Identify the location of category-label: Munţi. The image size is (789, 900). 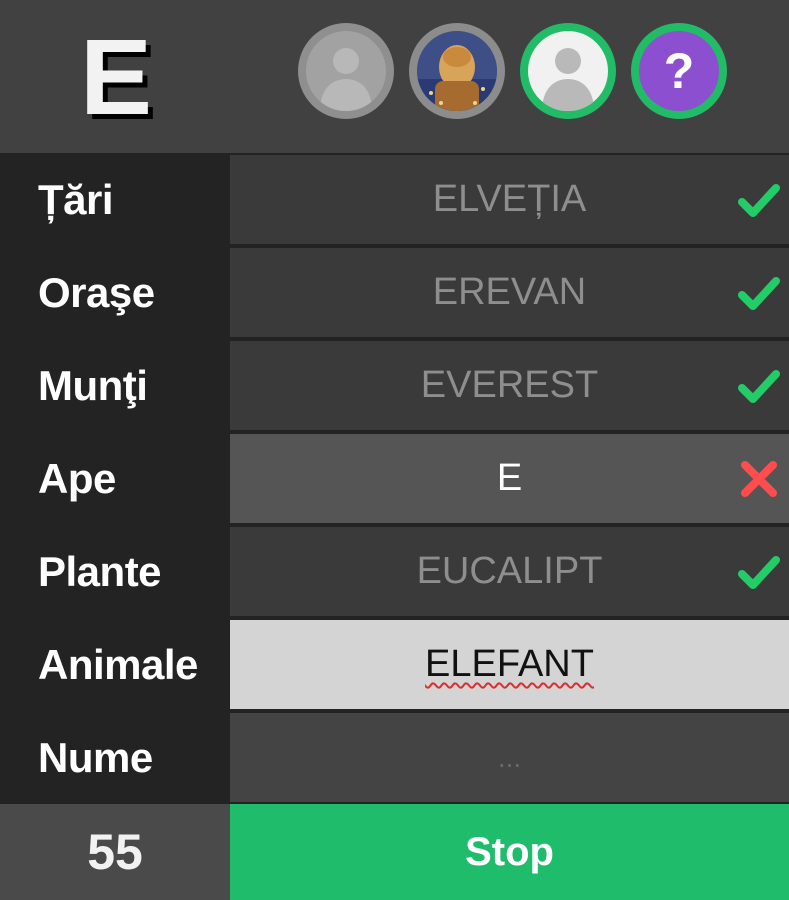
(93, 385).